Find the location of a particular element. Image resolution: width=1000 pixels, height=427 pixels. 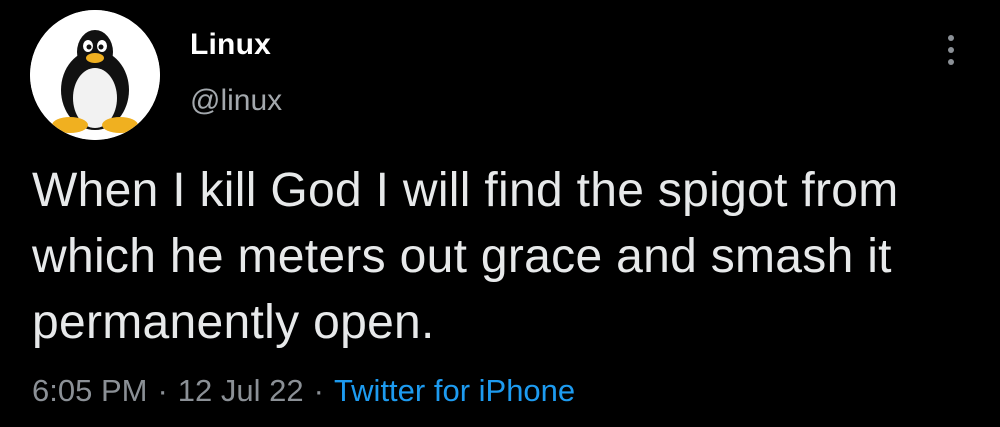

tweet-meta: 6:05 PM · 12 Jul 22 · Twitter for iPhone is located at coordinates (303, 391).